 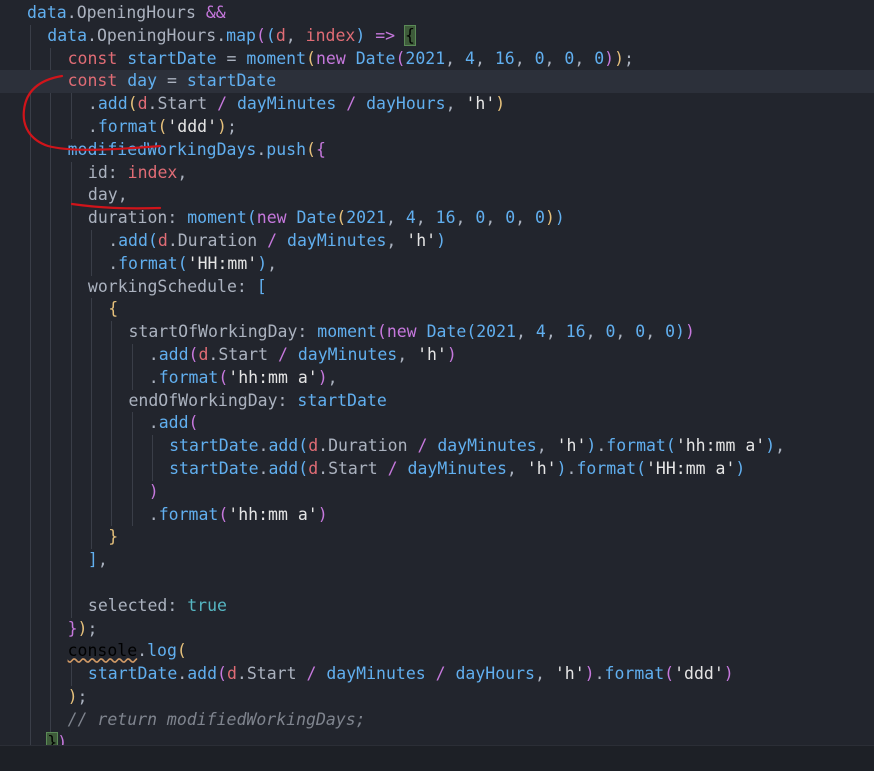 What do you see at coordinates (437, 423) in the screenshot?
I see `code-line: .add(` at bounding box center [437, 423].